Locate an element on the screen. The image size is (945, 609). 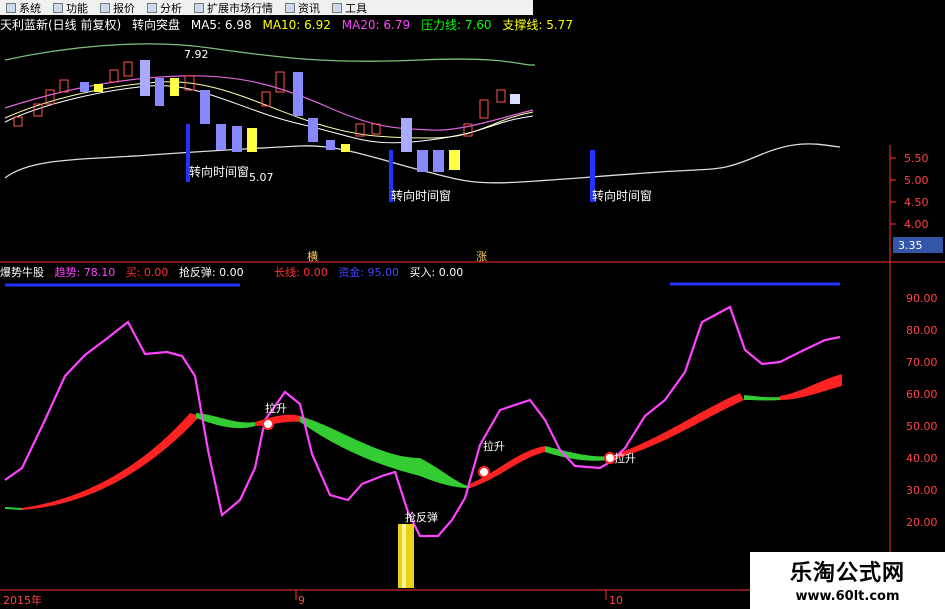
value-tick: 90.00 is located at coordinates (922, 298).